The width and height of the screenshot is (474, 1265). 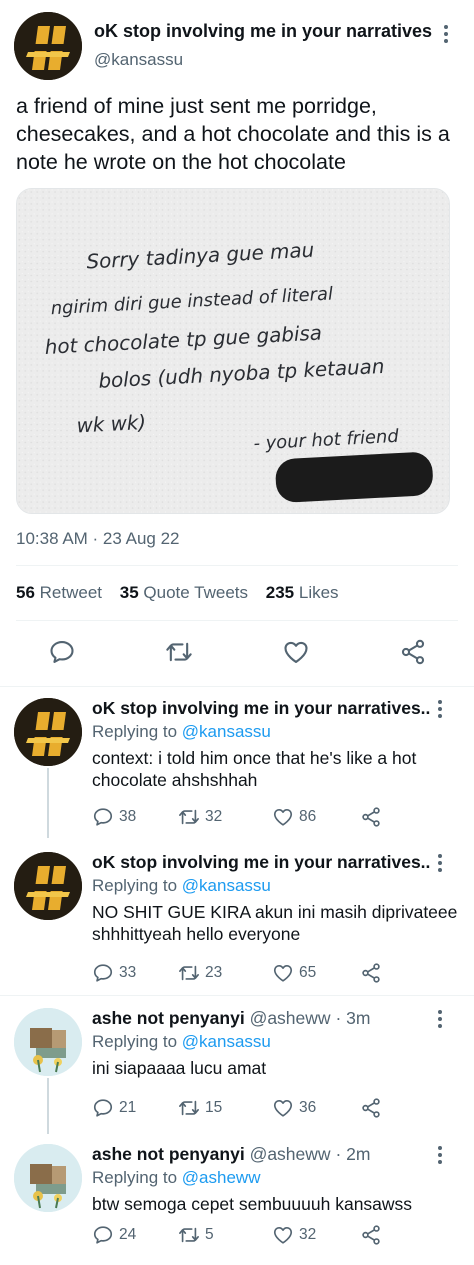 What do you see at coordinates (200, 1108) in the screenshot?
I see `retweet-button: 15` at bounding box center [200, 1108].